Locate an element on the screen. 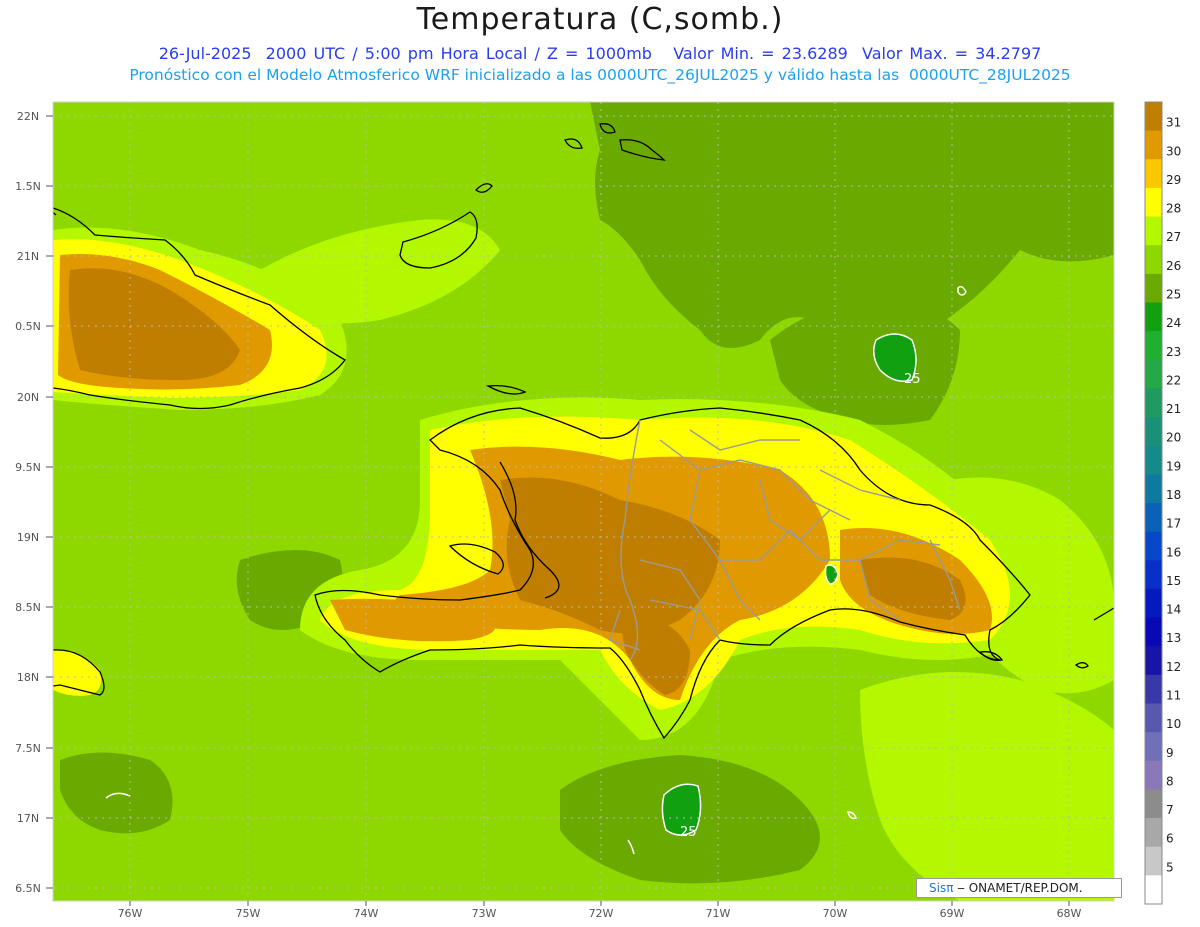  lat-label: 20N is located at coordinates (28, 397).